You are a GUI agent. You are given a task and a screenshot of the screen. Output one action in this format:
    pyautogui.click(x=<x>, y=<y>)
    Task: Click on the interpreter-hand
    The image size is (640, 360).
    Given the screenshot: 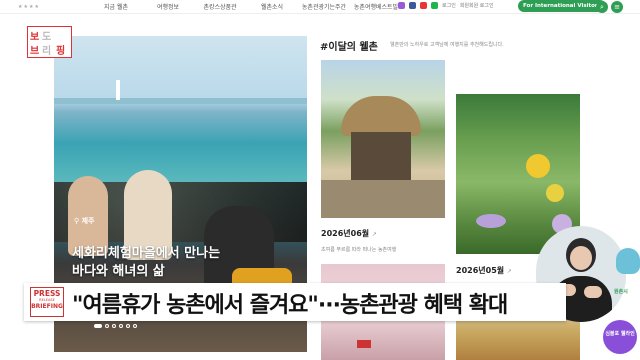 What is the action you would take?
    pyautogui.click(x=593, y=292)
    